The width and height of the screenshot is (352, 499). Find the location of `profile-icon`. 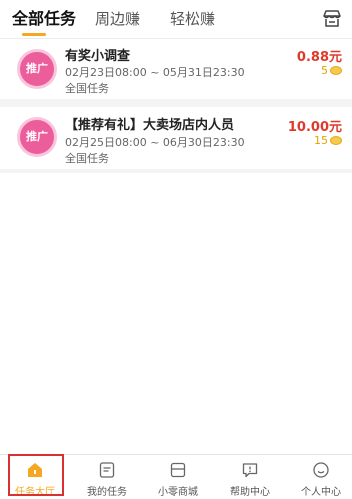

profile-icon is located at coordinates (321, 470).